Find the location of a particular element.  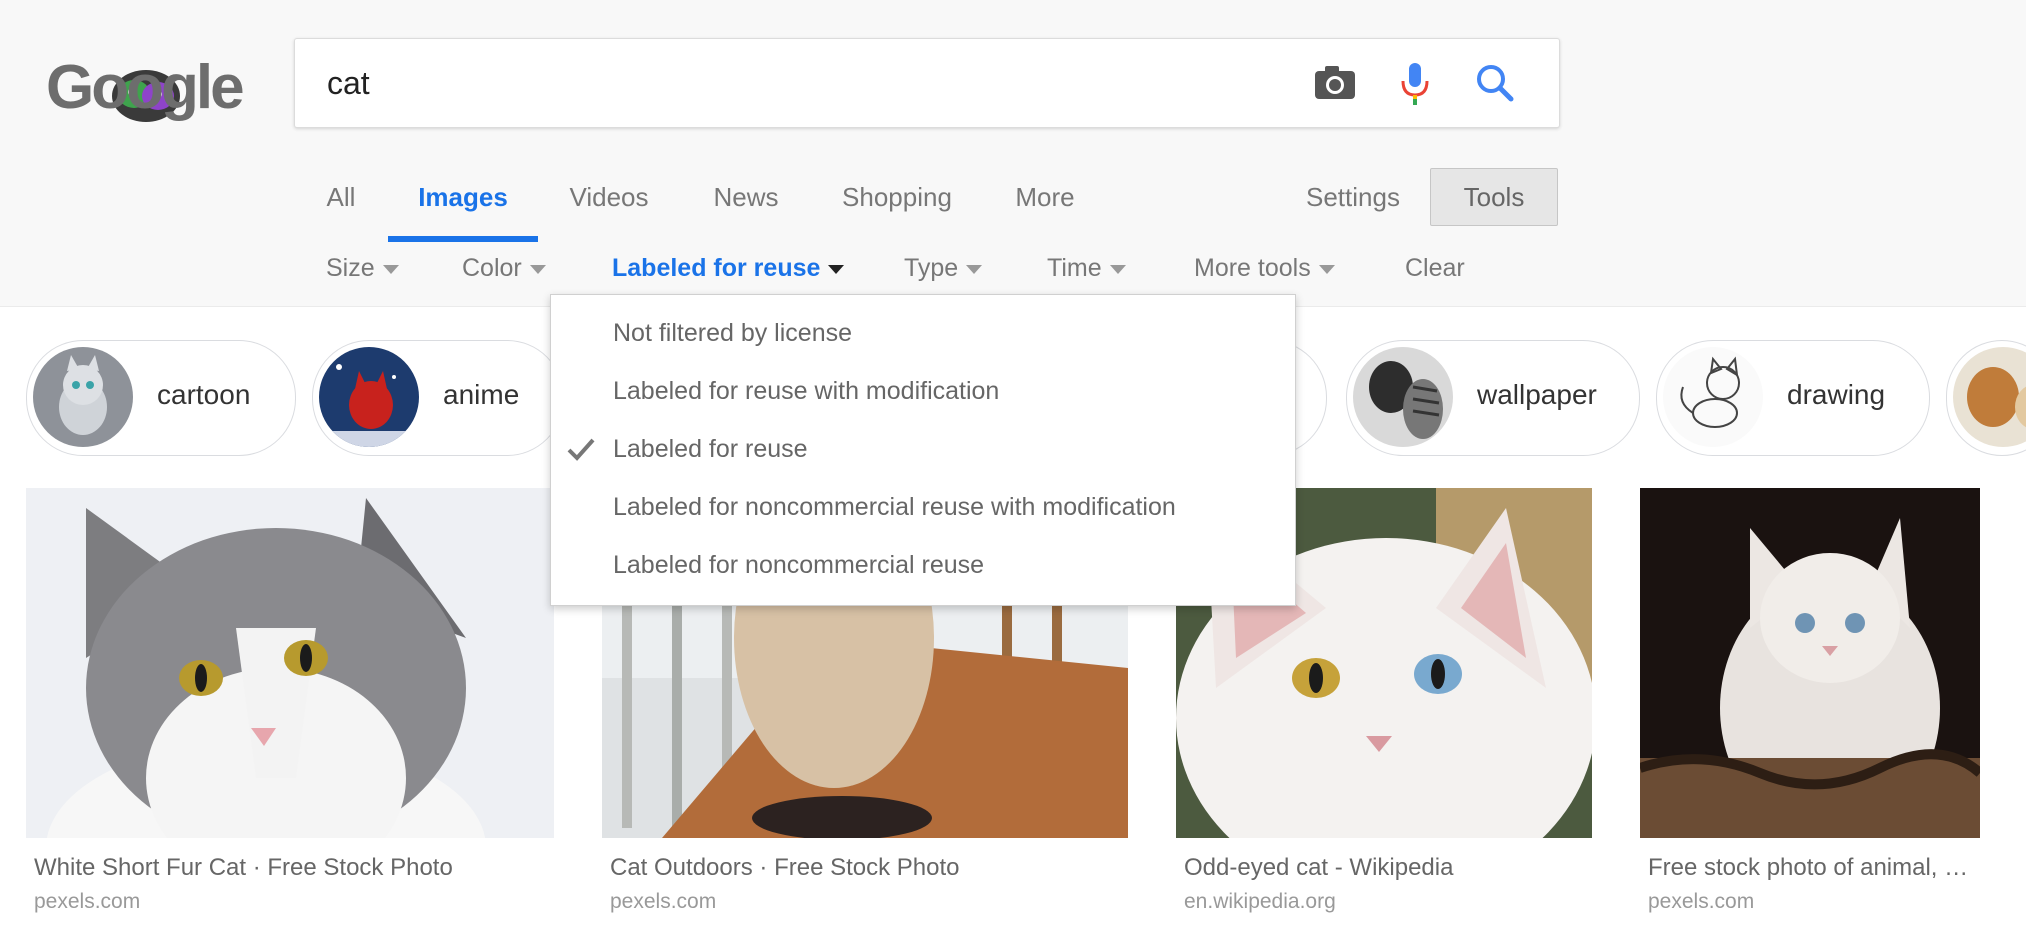

settings-link: Settings is located at coordinates (1353, 197).